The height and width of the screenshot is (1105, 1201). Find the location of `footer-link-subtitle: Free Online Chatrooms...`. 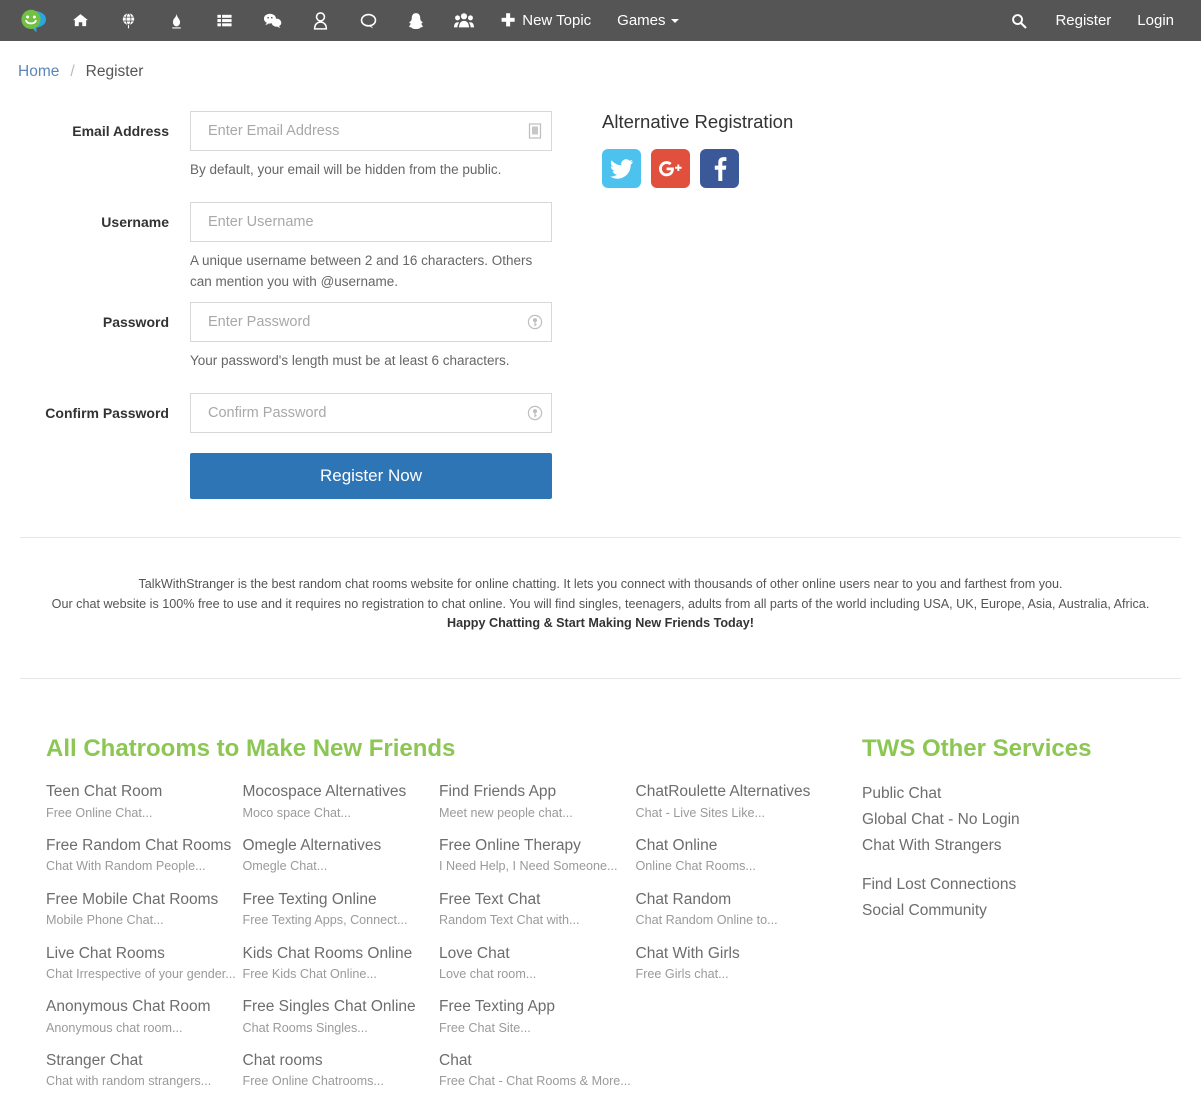

footer-link-subtitle: Free Online Chatrooms... is located at coordinates (313, 1081).